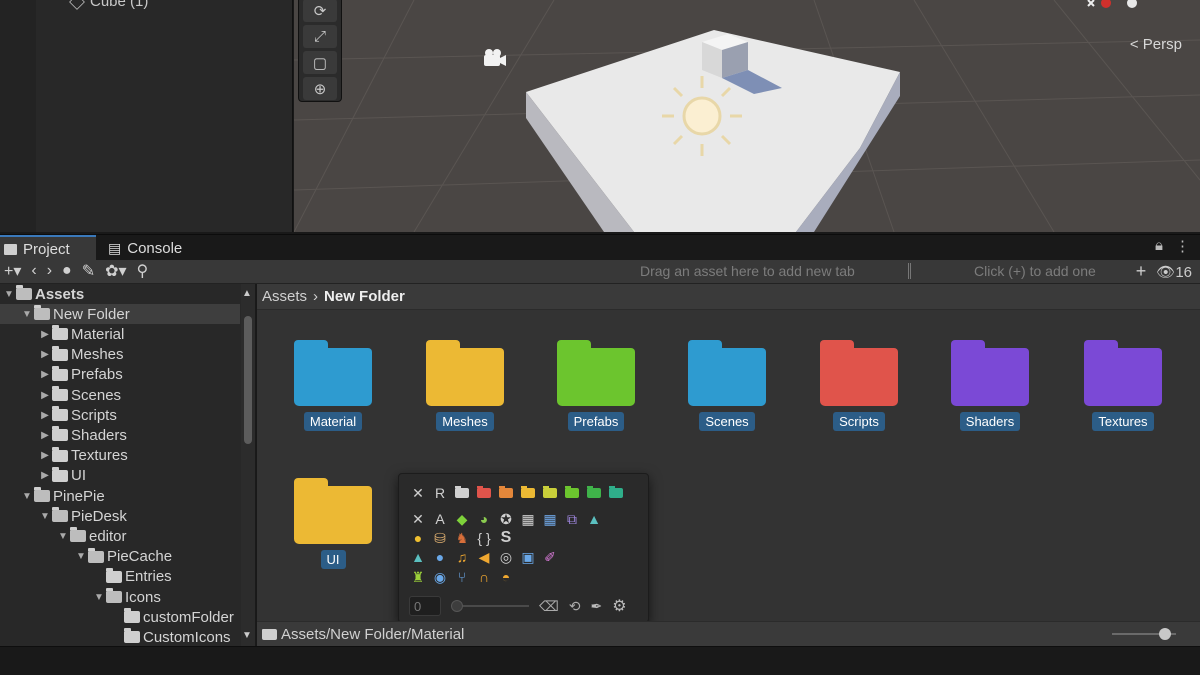 Image resolution: width=1200 pixels, height=675 pixels. Describe the element at coordinates (320, 62) in the screenshot. I see `rect-tool-icon: ▢` at that location.